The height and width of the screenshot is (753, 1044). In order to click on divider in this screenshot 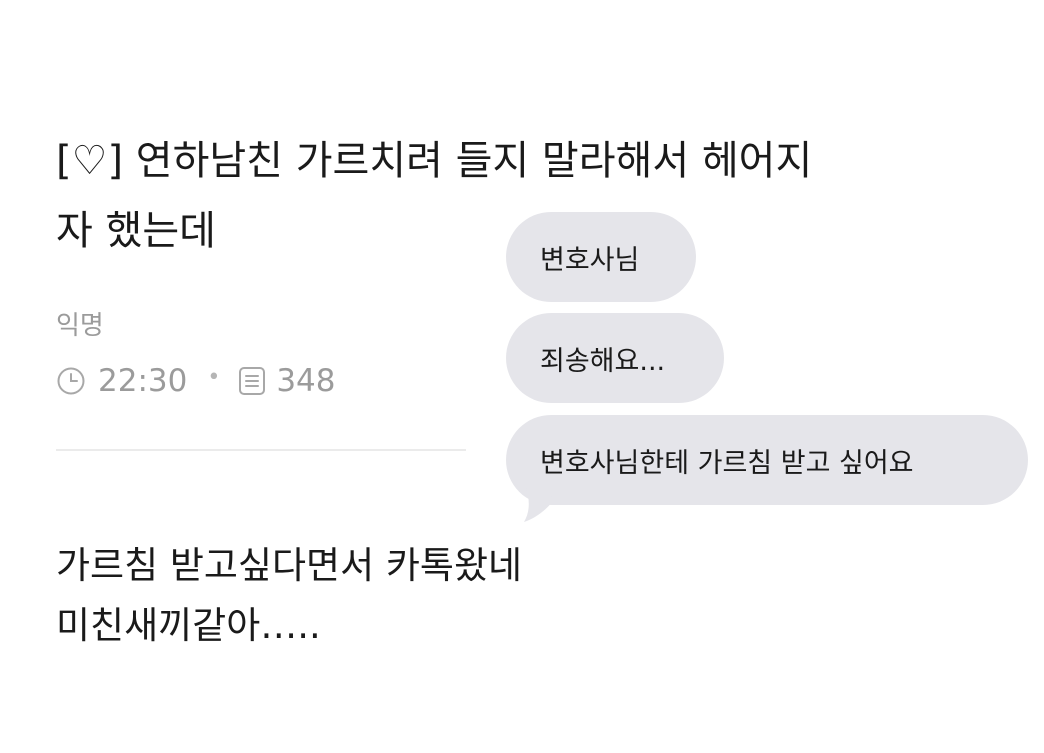, I will do `click(261, 450)`.